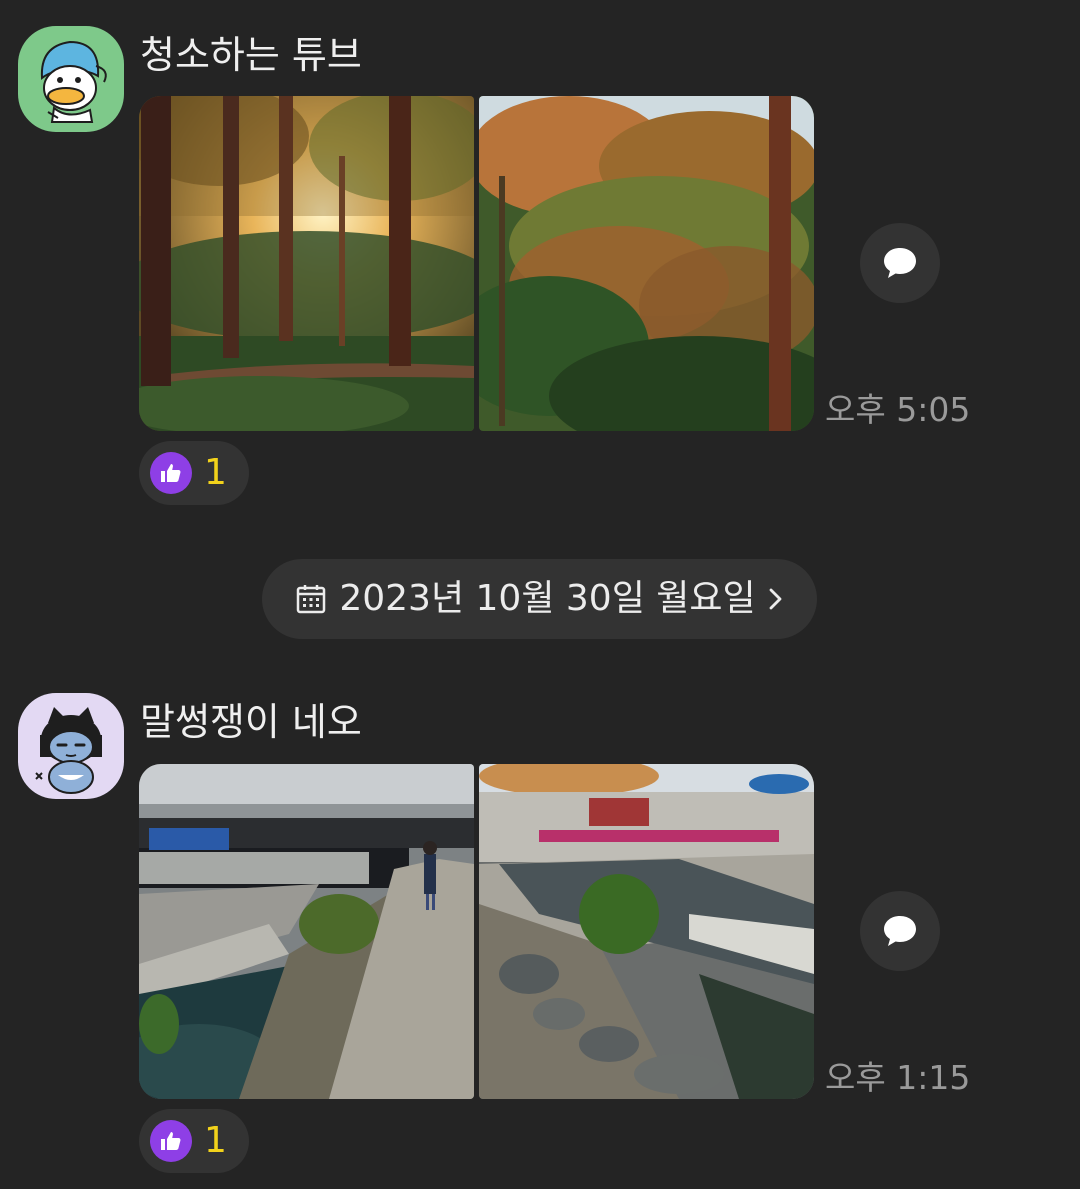 The image size is (1080, 1189). I want to click on neo-cat-character-icon, so click(71, 746).